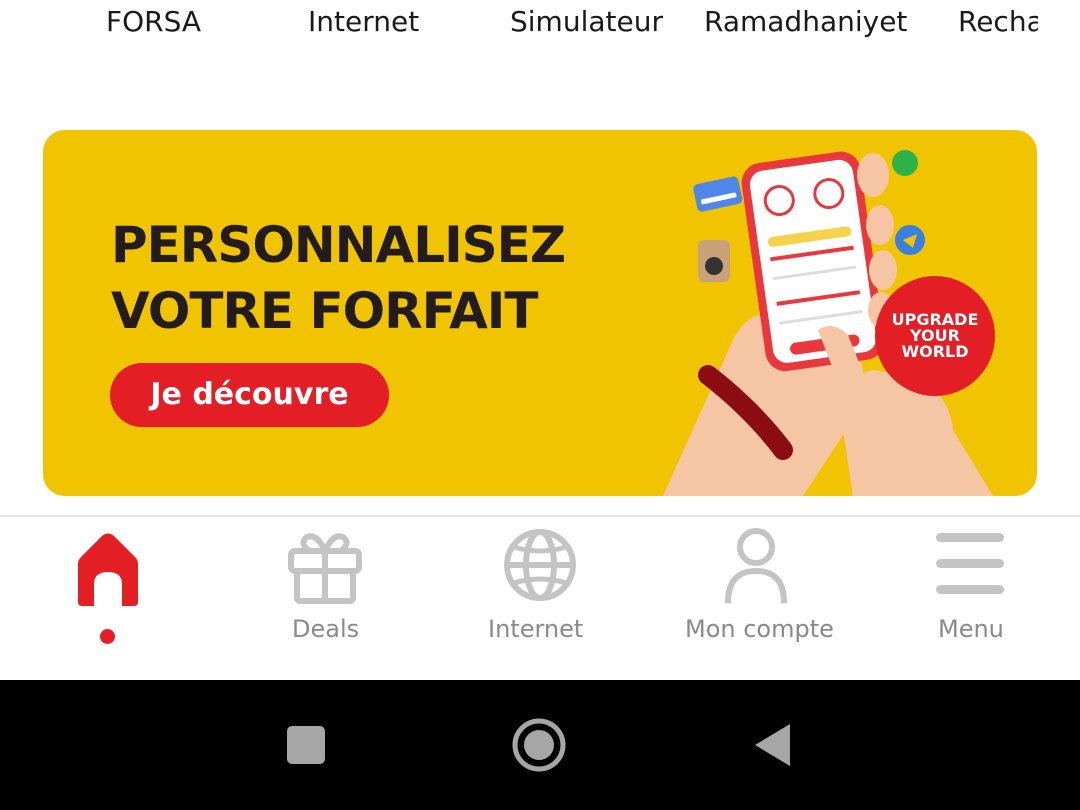  What do you see at coordinates (338, 245) in the screenshot?
I see `banner-title-line1: PERSONNALISEZ` at bounding box center [338, 245].